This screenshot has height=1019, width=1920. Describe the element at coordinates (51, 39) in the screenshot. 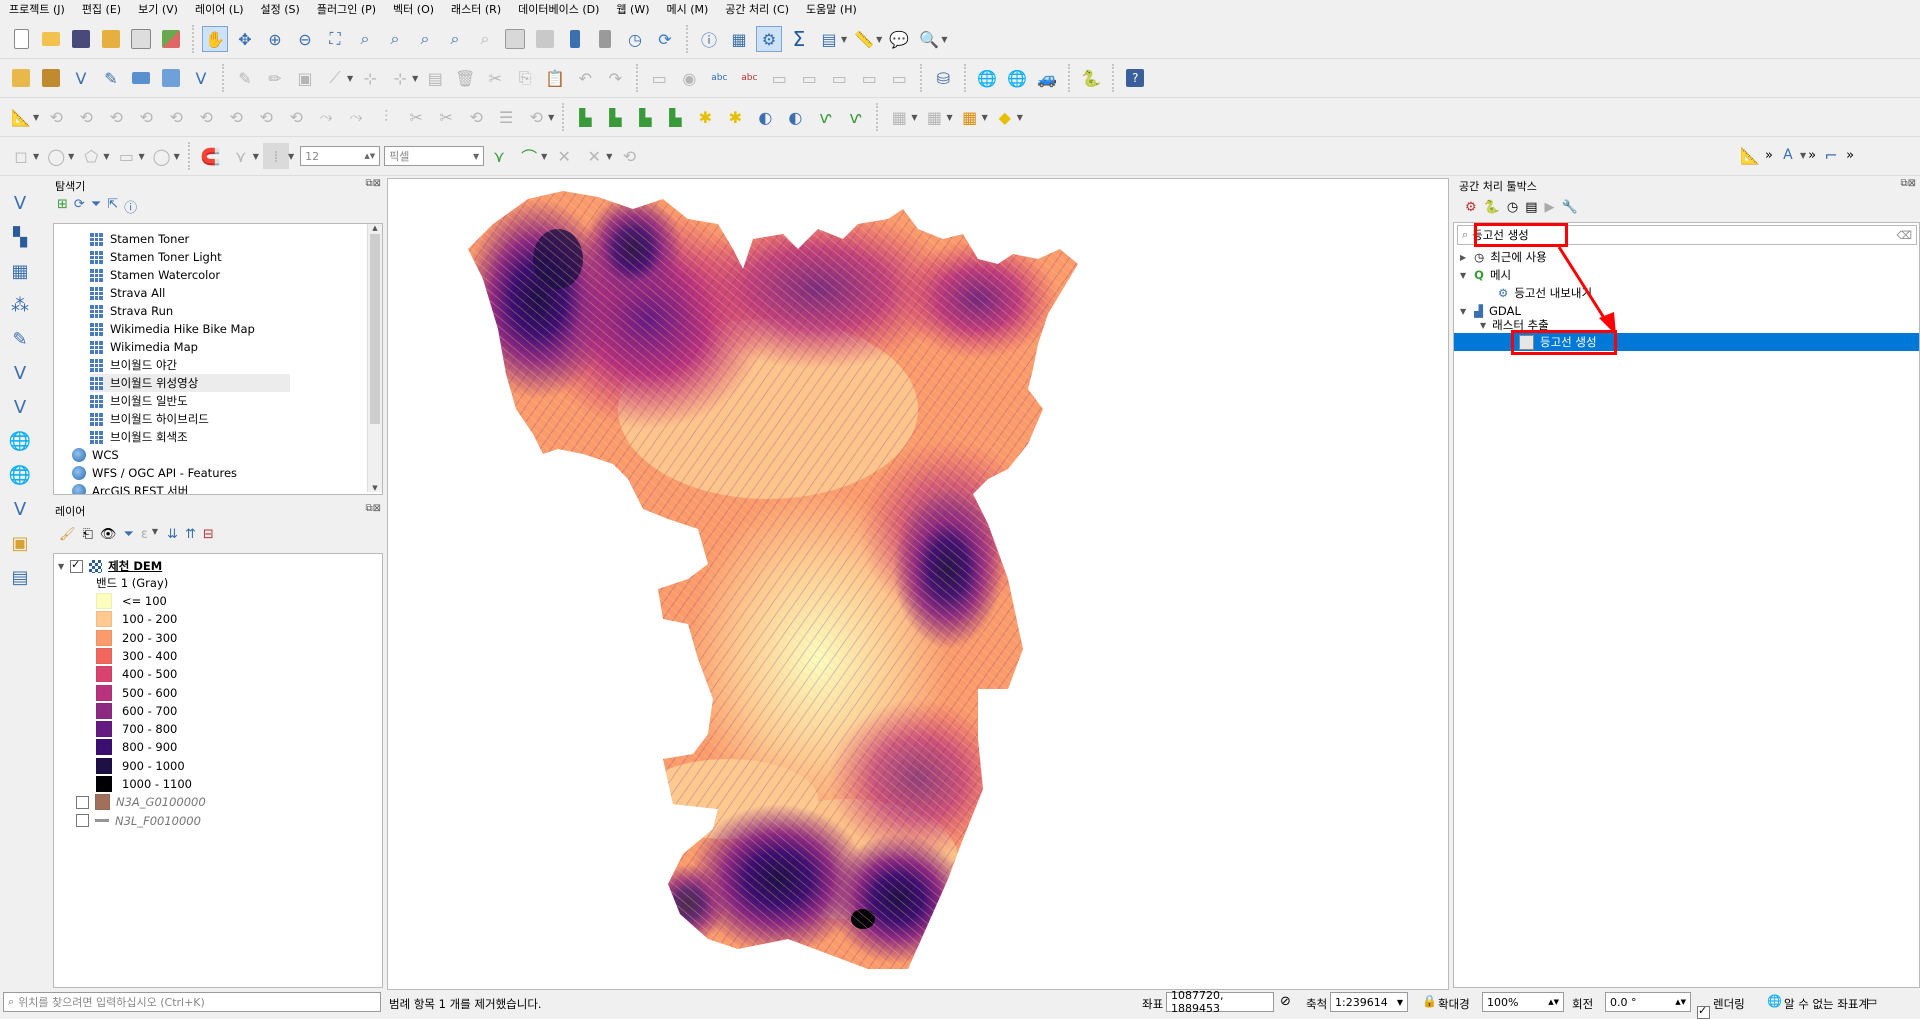

I see `open-project-icon` at that location.